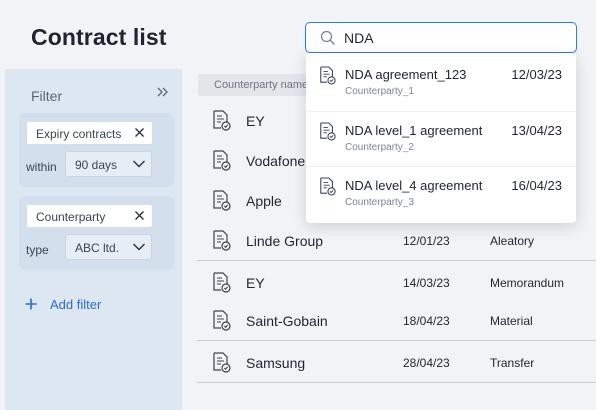  What do you see at coordinates (426, 283) in the screenshot?
I see `contract-date: 14/03/23` at bounding box center [426, 283].